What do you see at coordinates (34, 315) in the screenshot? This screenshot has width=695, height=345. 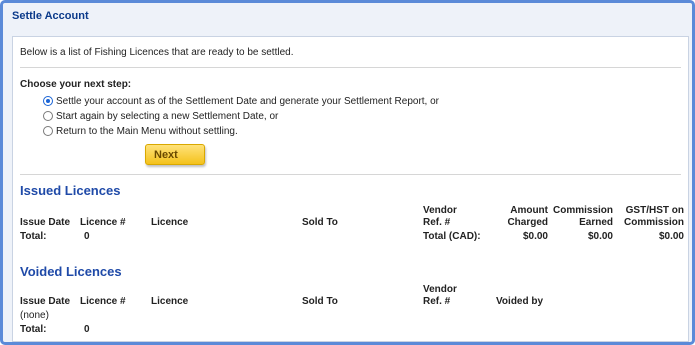 I see `voided-empty-text: (none)` at bounding box center [34, 315].